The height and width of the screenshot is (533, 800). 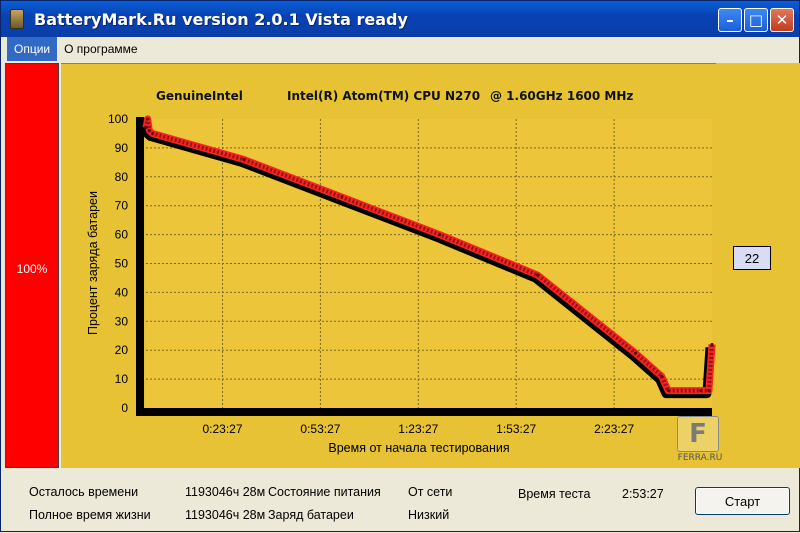 I want to click on y-tick-label: 70, so click(x=122, y=206).